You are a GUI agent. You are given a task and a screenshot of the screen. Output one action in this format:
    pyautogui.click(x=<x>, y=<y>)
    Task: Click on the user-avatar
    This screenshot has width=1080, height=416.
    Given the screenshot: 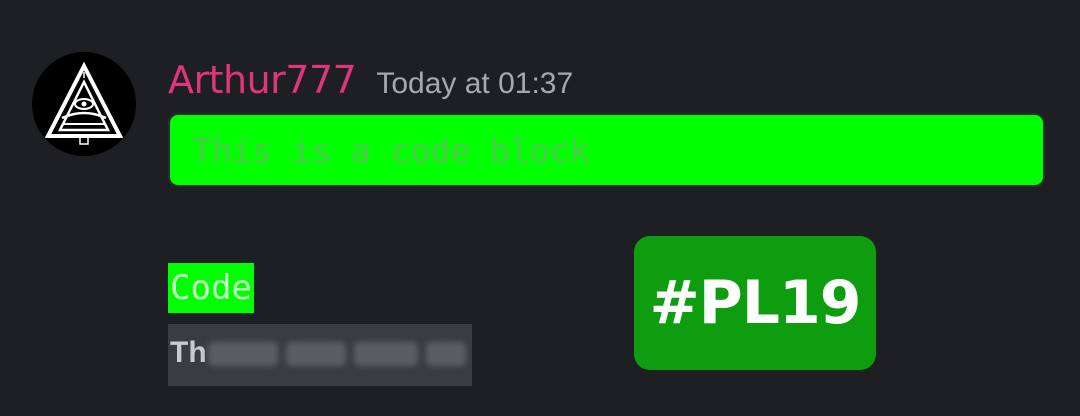 What is the action you would take?
    pyautogui.click(x=84, y=104)
    